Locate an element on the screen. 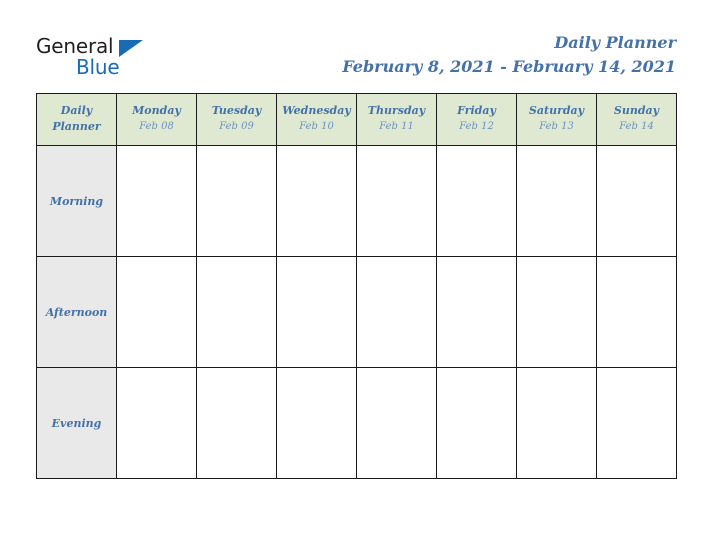  slot-afternoon-friday is located at coordinates (476, 312).